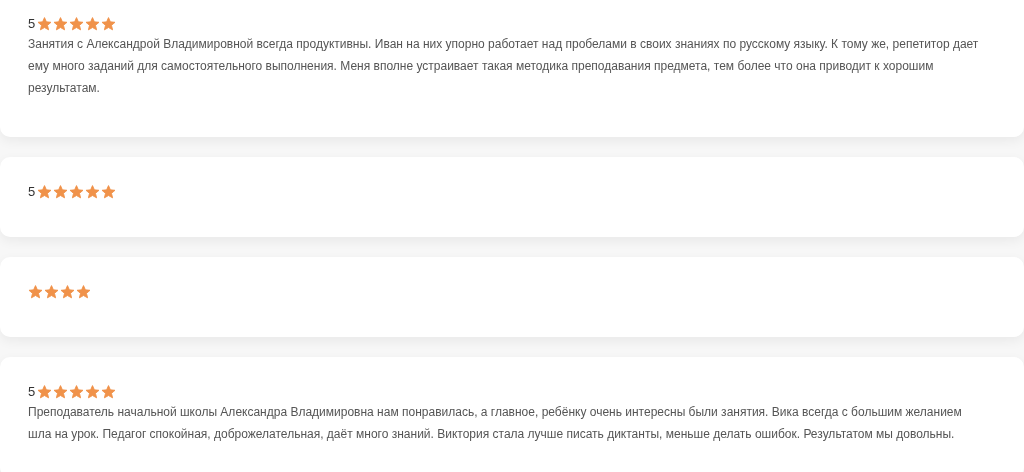 The image size is (1024, 472). Describe the element at coordinates (504, 66) in the screenshot. I see `review-text: Занятия с Александрой Владимировной всегда продуктивны. Иван на них упорно работает над пробелами в своих знаниях по русскому языку. К тому же, репетитор дает ему много заданий для самостоятельного выполнения. Меня вполне устраивает такая методика преподавания предмета, тем более что она приводит к хорошим результатам.` at that location.